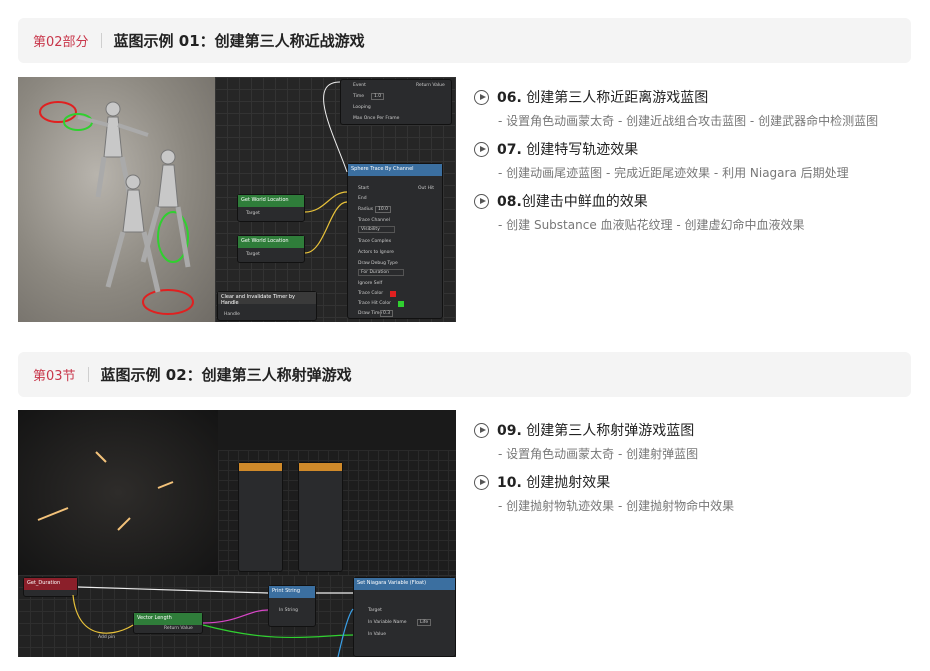 This screenshot has height=671, width=930. I want to click on projectile-viewport, so click(118, 492).